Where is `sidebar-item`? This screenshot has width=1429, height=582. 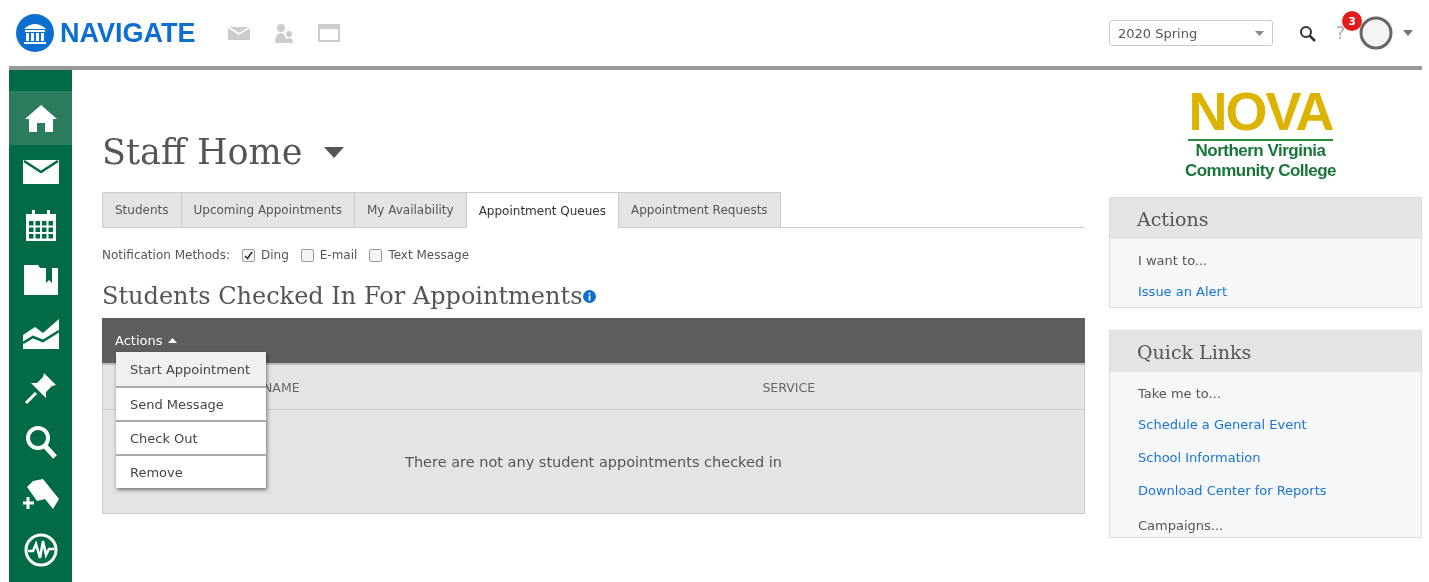 sidebar-item is located at coordinates (40, 118).